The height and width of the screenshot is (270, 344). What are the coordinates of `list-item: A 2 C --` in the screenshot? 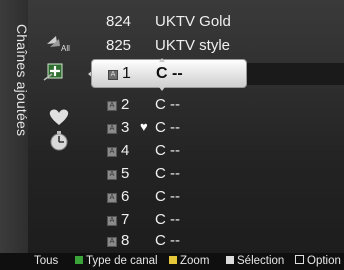 It's located at (217, 105).